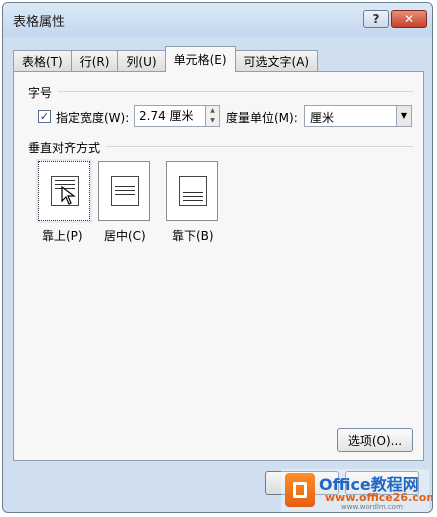  I want to click on align-top-label: 靠上(P), so click(62, 236).